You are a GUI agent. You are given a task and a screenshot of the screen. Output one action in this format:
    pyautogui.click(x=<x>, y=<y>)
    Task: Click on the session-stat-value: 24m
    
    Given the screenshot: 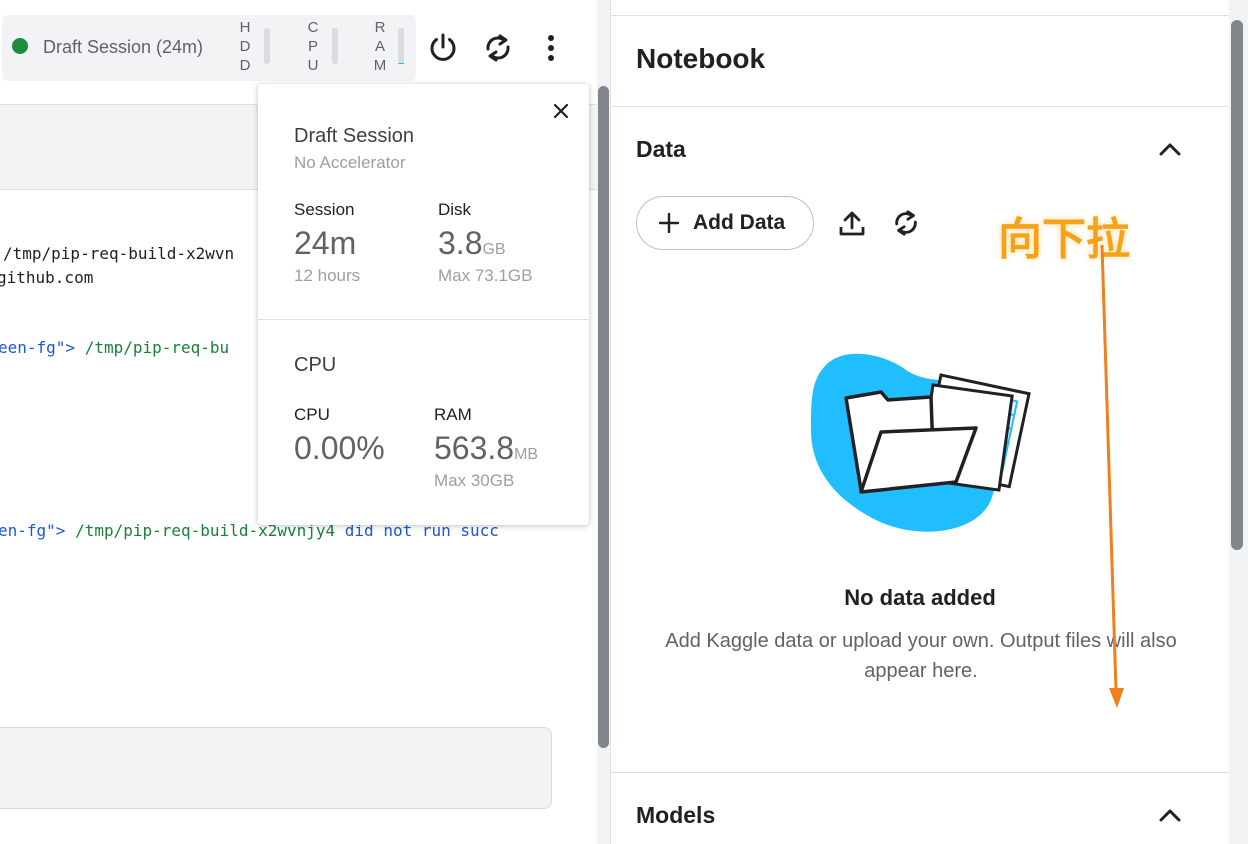 What is the action you would take?
    pyautogui.click(x=325, y=243)
    